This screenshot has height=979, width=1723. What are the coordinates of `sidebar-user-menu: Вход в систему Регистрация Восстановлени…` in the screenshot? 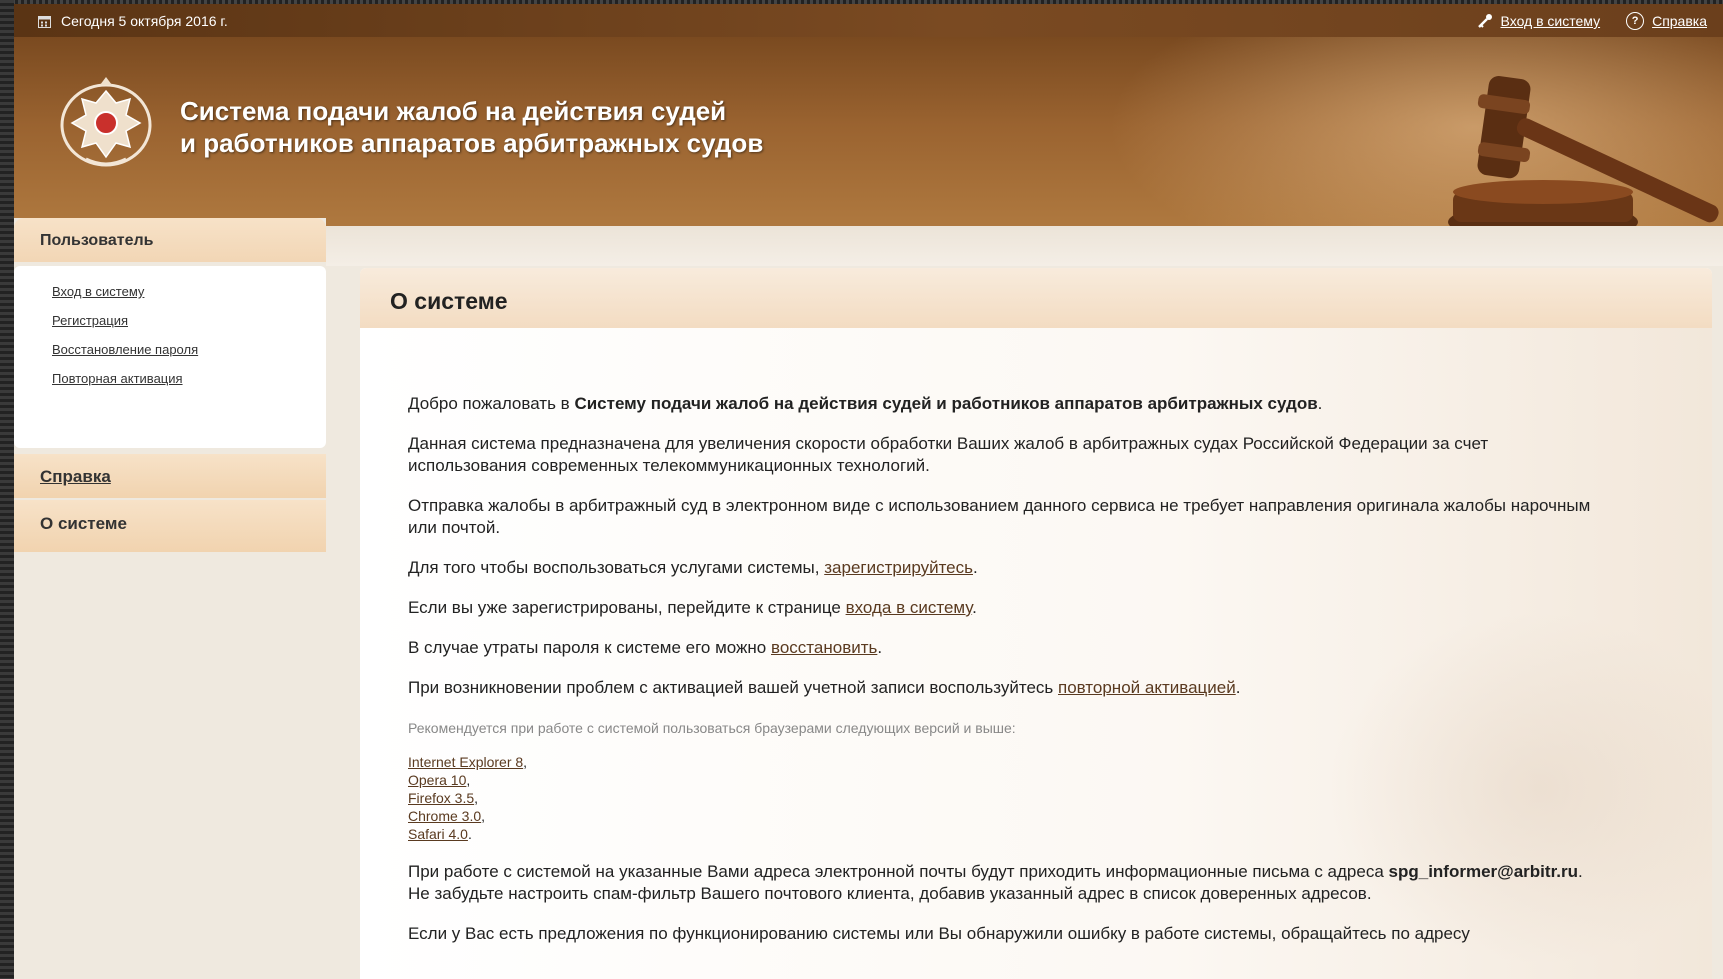 It's located at (170, 357).